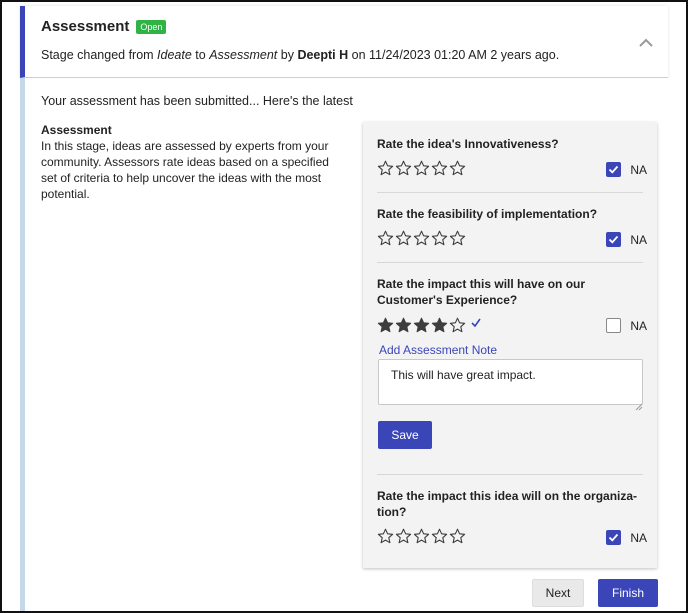 The image size is (688, 613). What do you see at coordinates (287, 55) in the screenshot?
I see `by-word: by` at bounding box center [287, 55].